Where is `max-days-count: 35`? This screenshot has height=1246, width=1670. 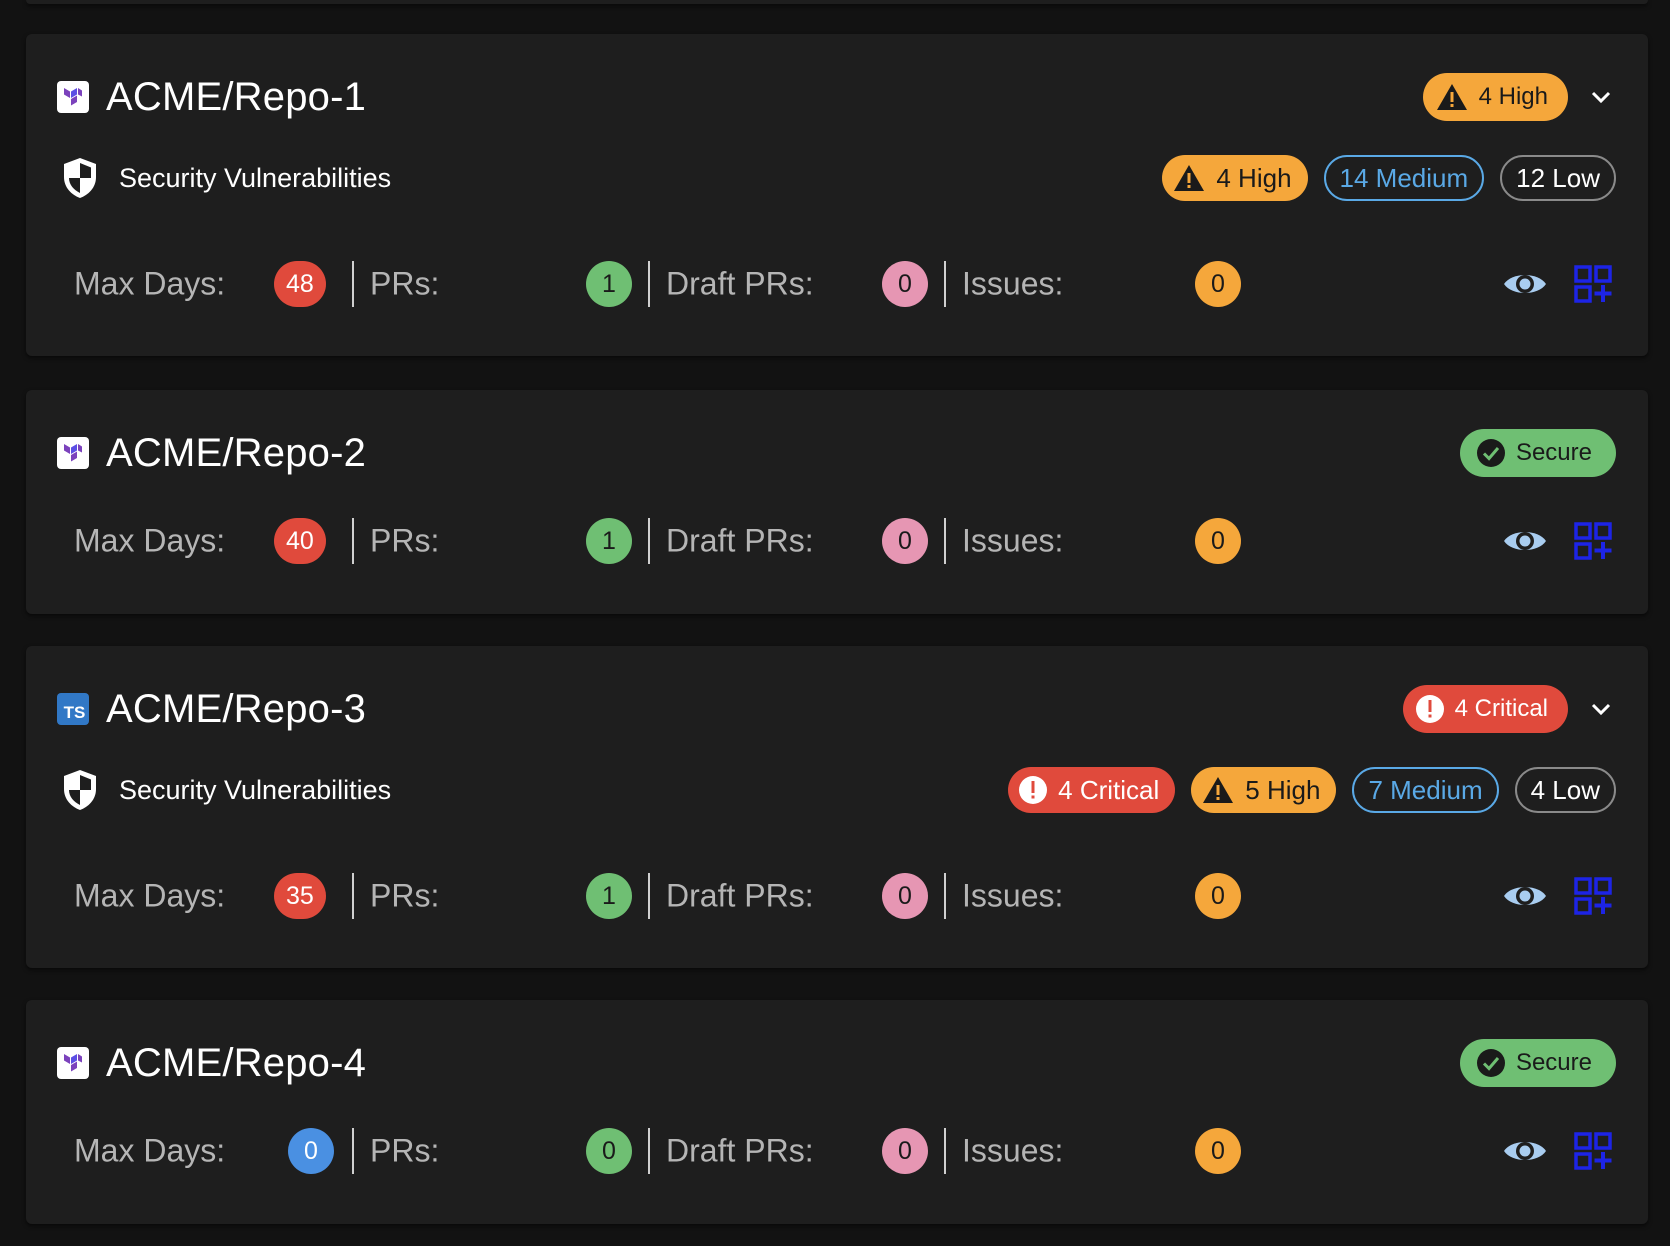
max-days-count: 35 is located at coordinates (300, 896).